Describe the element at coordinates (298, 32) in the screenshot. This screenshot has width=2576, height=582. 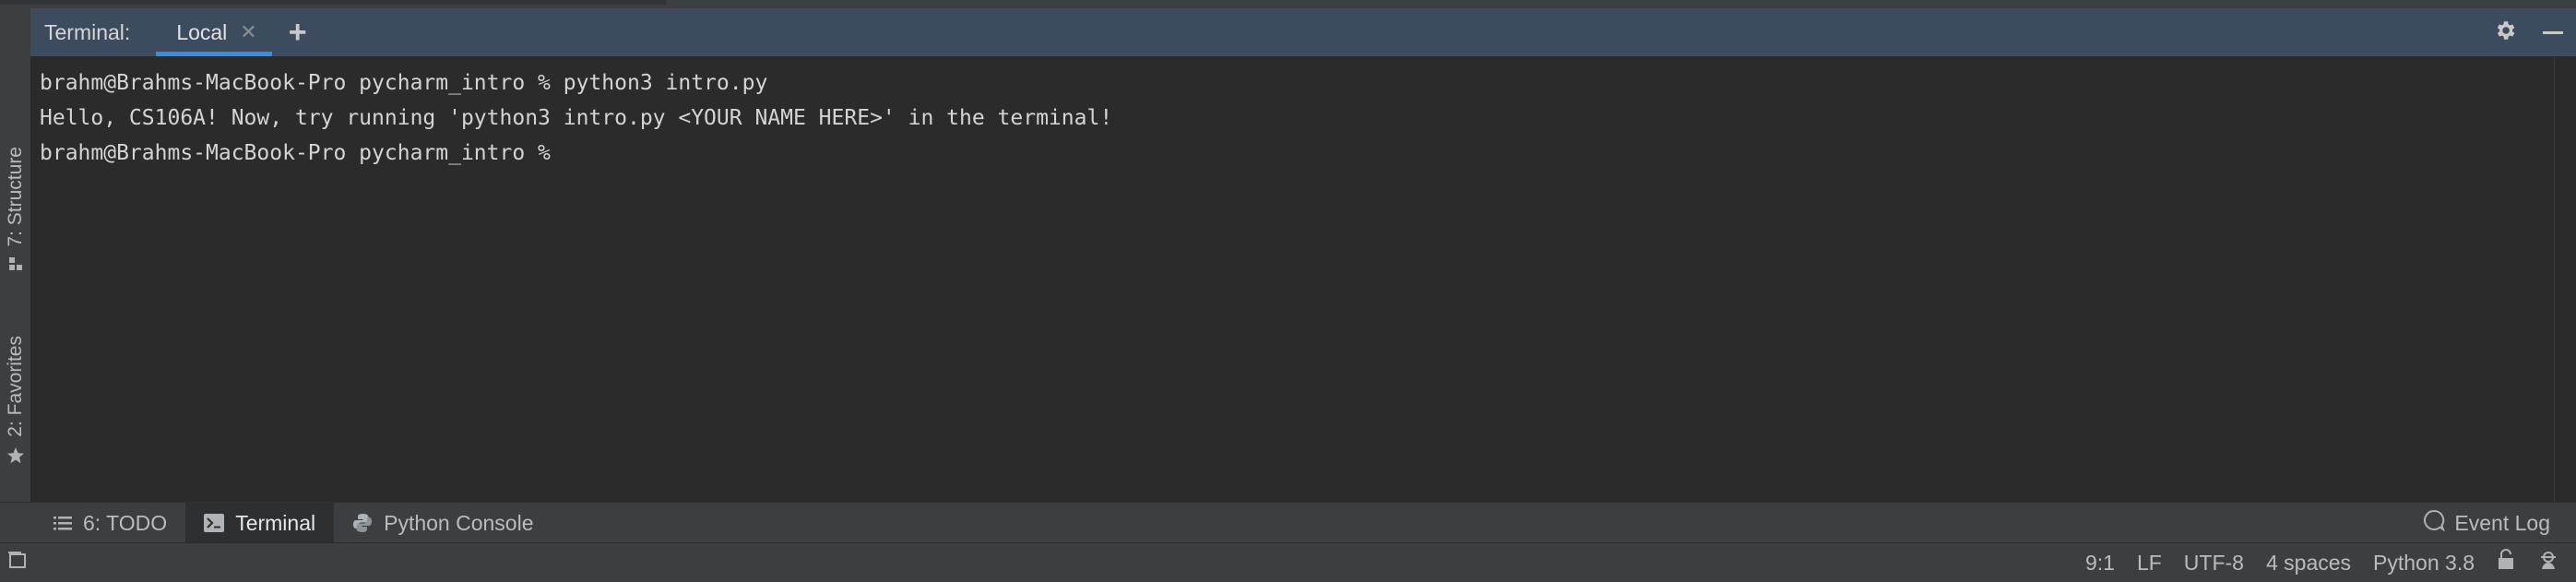
I see `plus-icon: +` at that location.